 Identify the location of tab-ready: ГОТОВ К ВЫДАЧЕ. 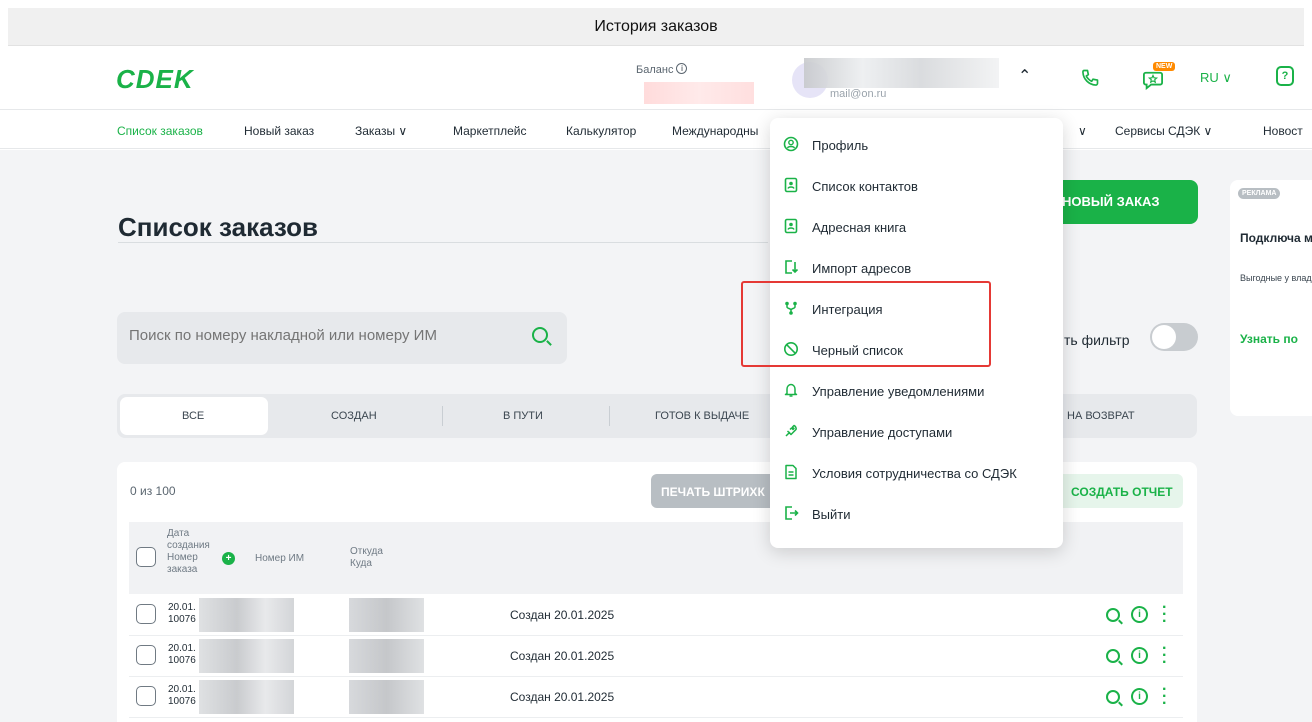
(702, 416).